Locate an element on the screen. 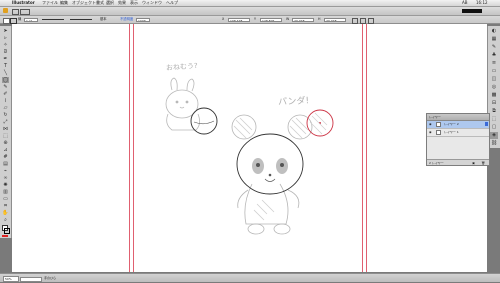 The image size is (500, 283). brush-definition is located at coordinates (81, 19).